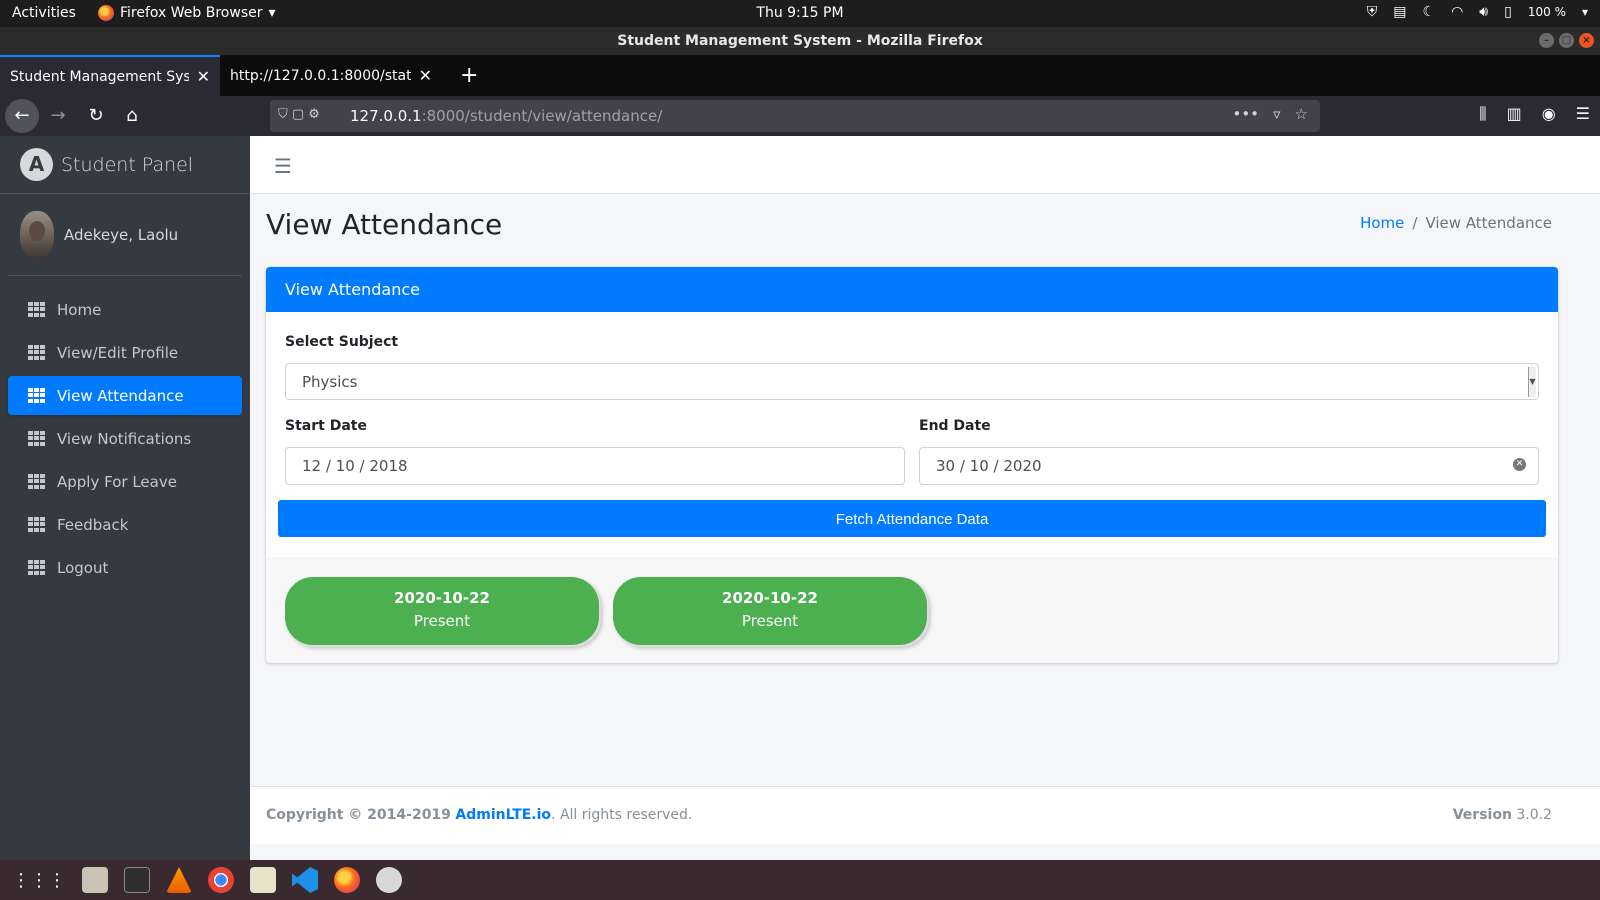 The width and height of the screenshot is (1600, 900). I want to click on user-name: Adekeye, Laolu, so click(121, 235).